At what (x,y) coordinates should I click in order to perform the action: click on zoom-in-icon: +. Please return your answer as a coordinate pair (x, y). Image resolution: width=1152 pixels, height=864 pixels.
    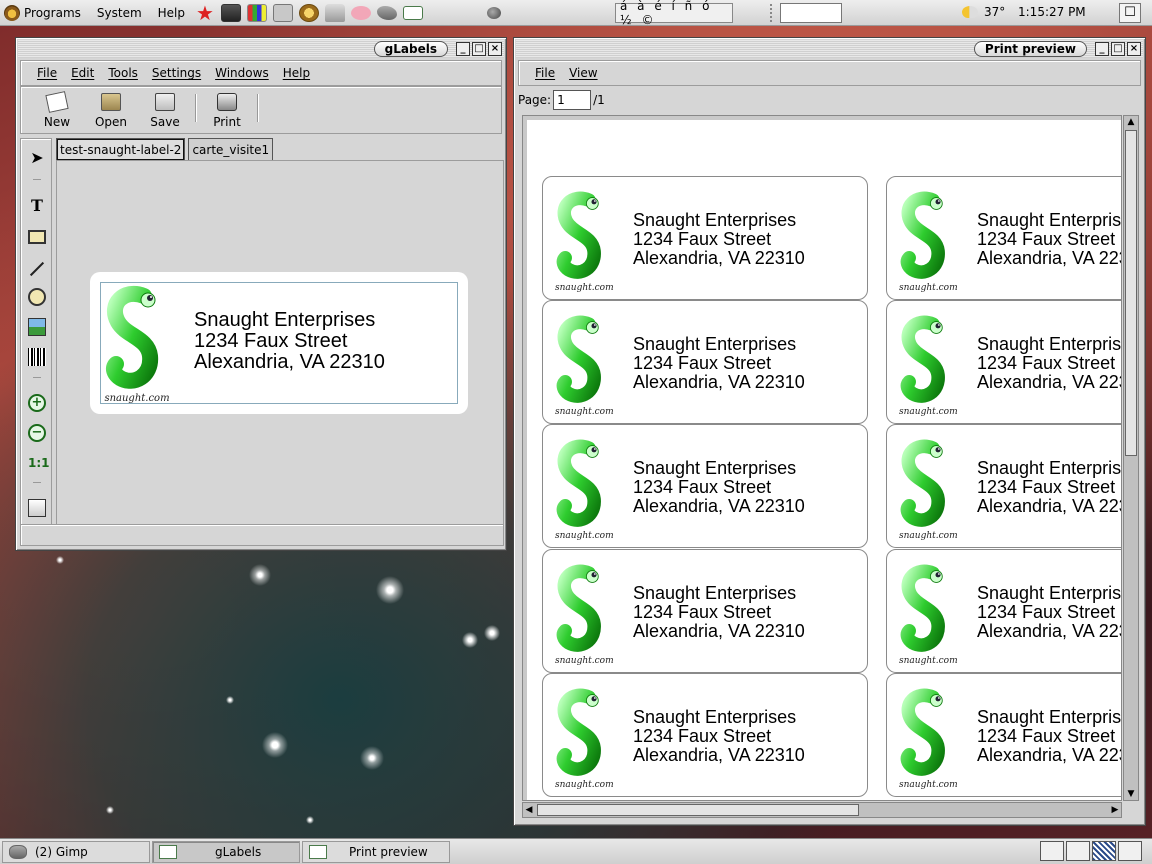
    Looking at the image, I should click on (37, 403).